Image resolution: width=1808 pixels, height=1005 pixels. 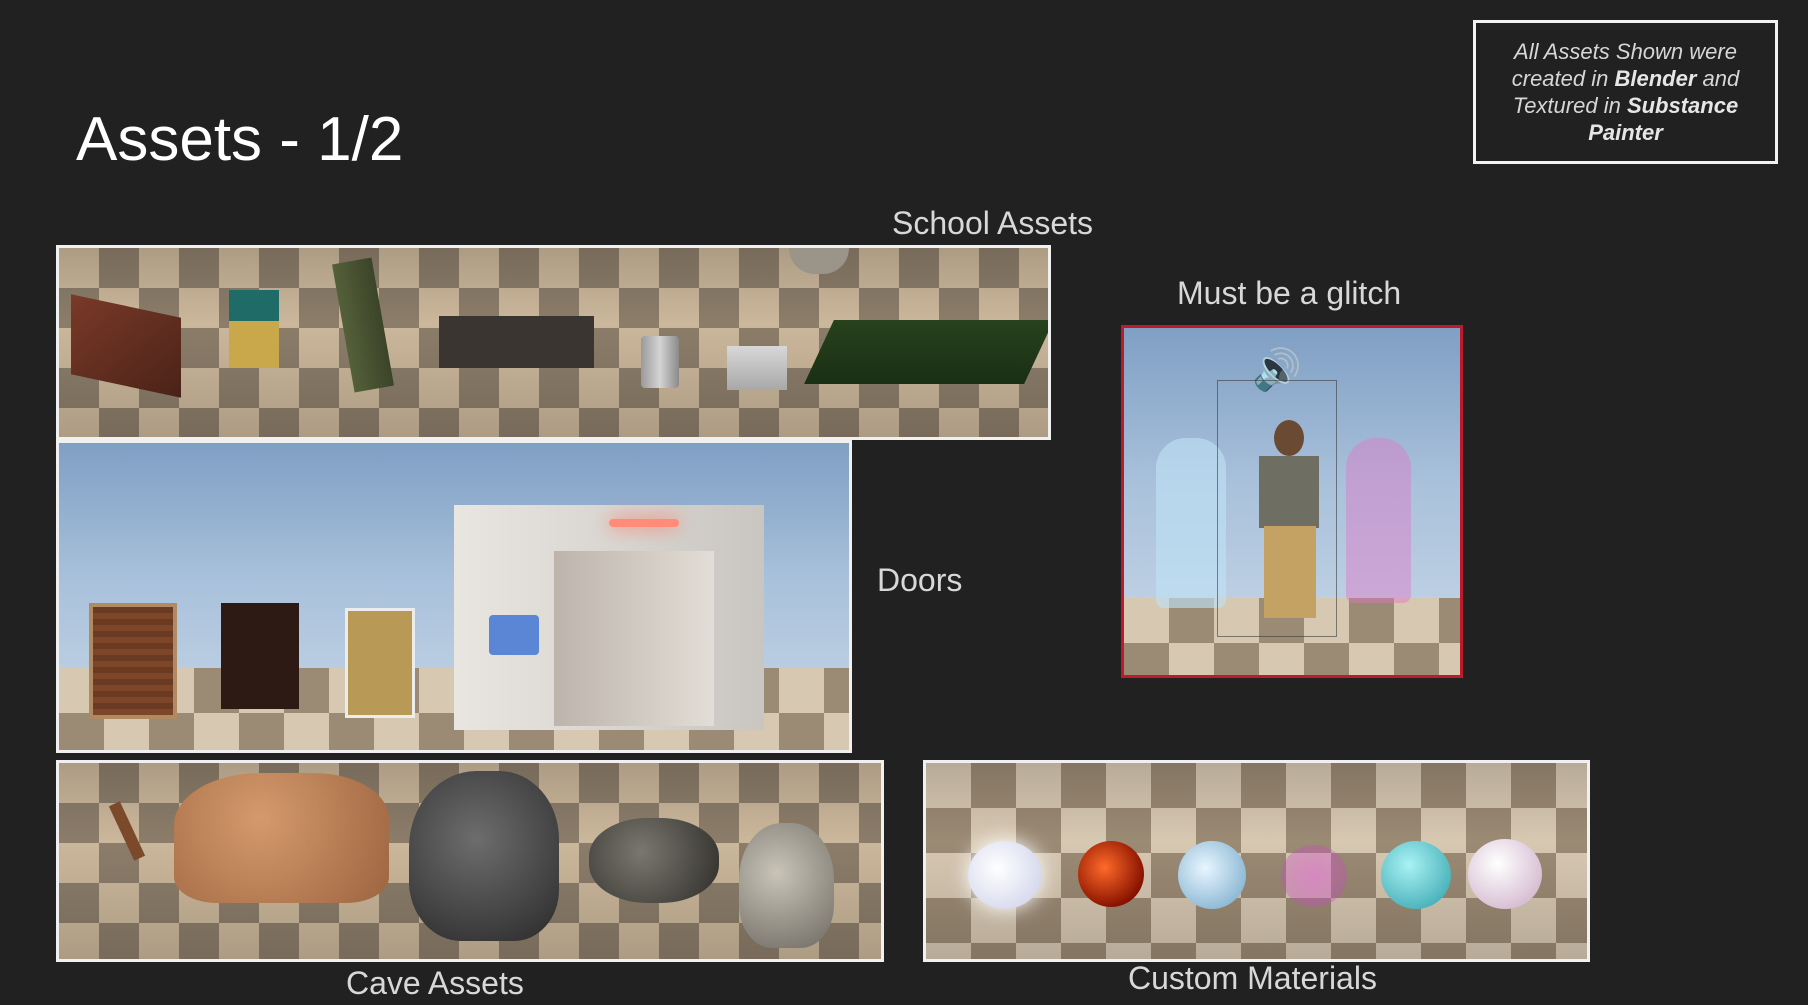 I want to click on green-board-model, so click(x=926, y=352).